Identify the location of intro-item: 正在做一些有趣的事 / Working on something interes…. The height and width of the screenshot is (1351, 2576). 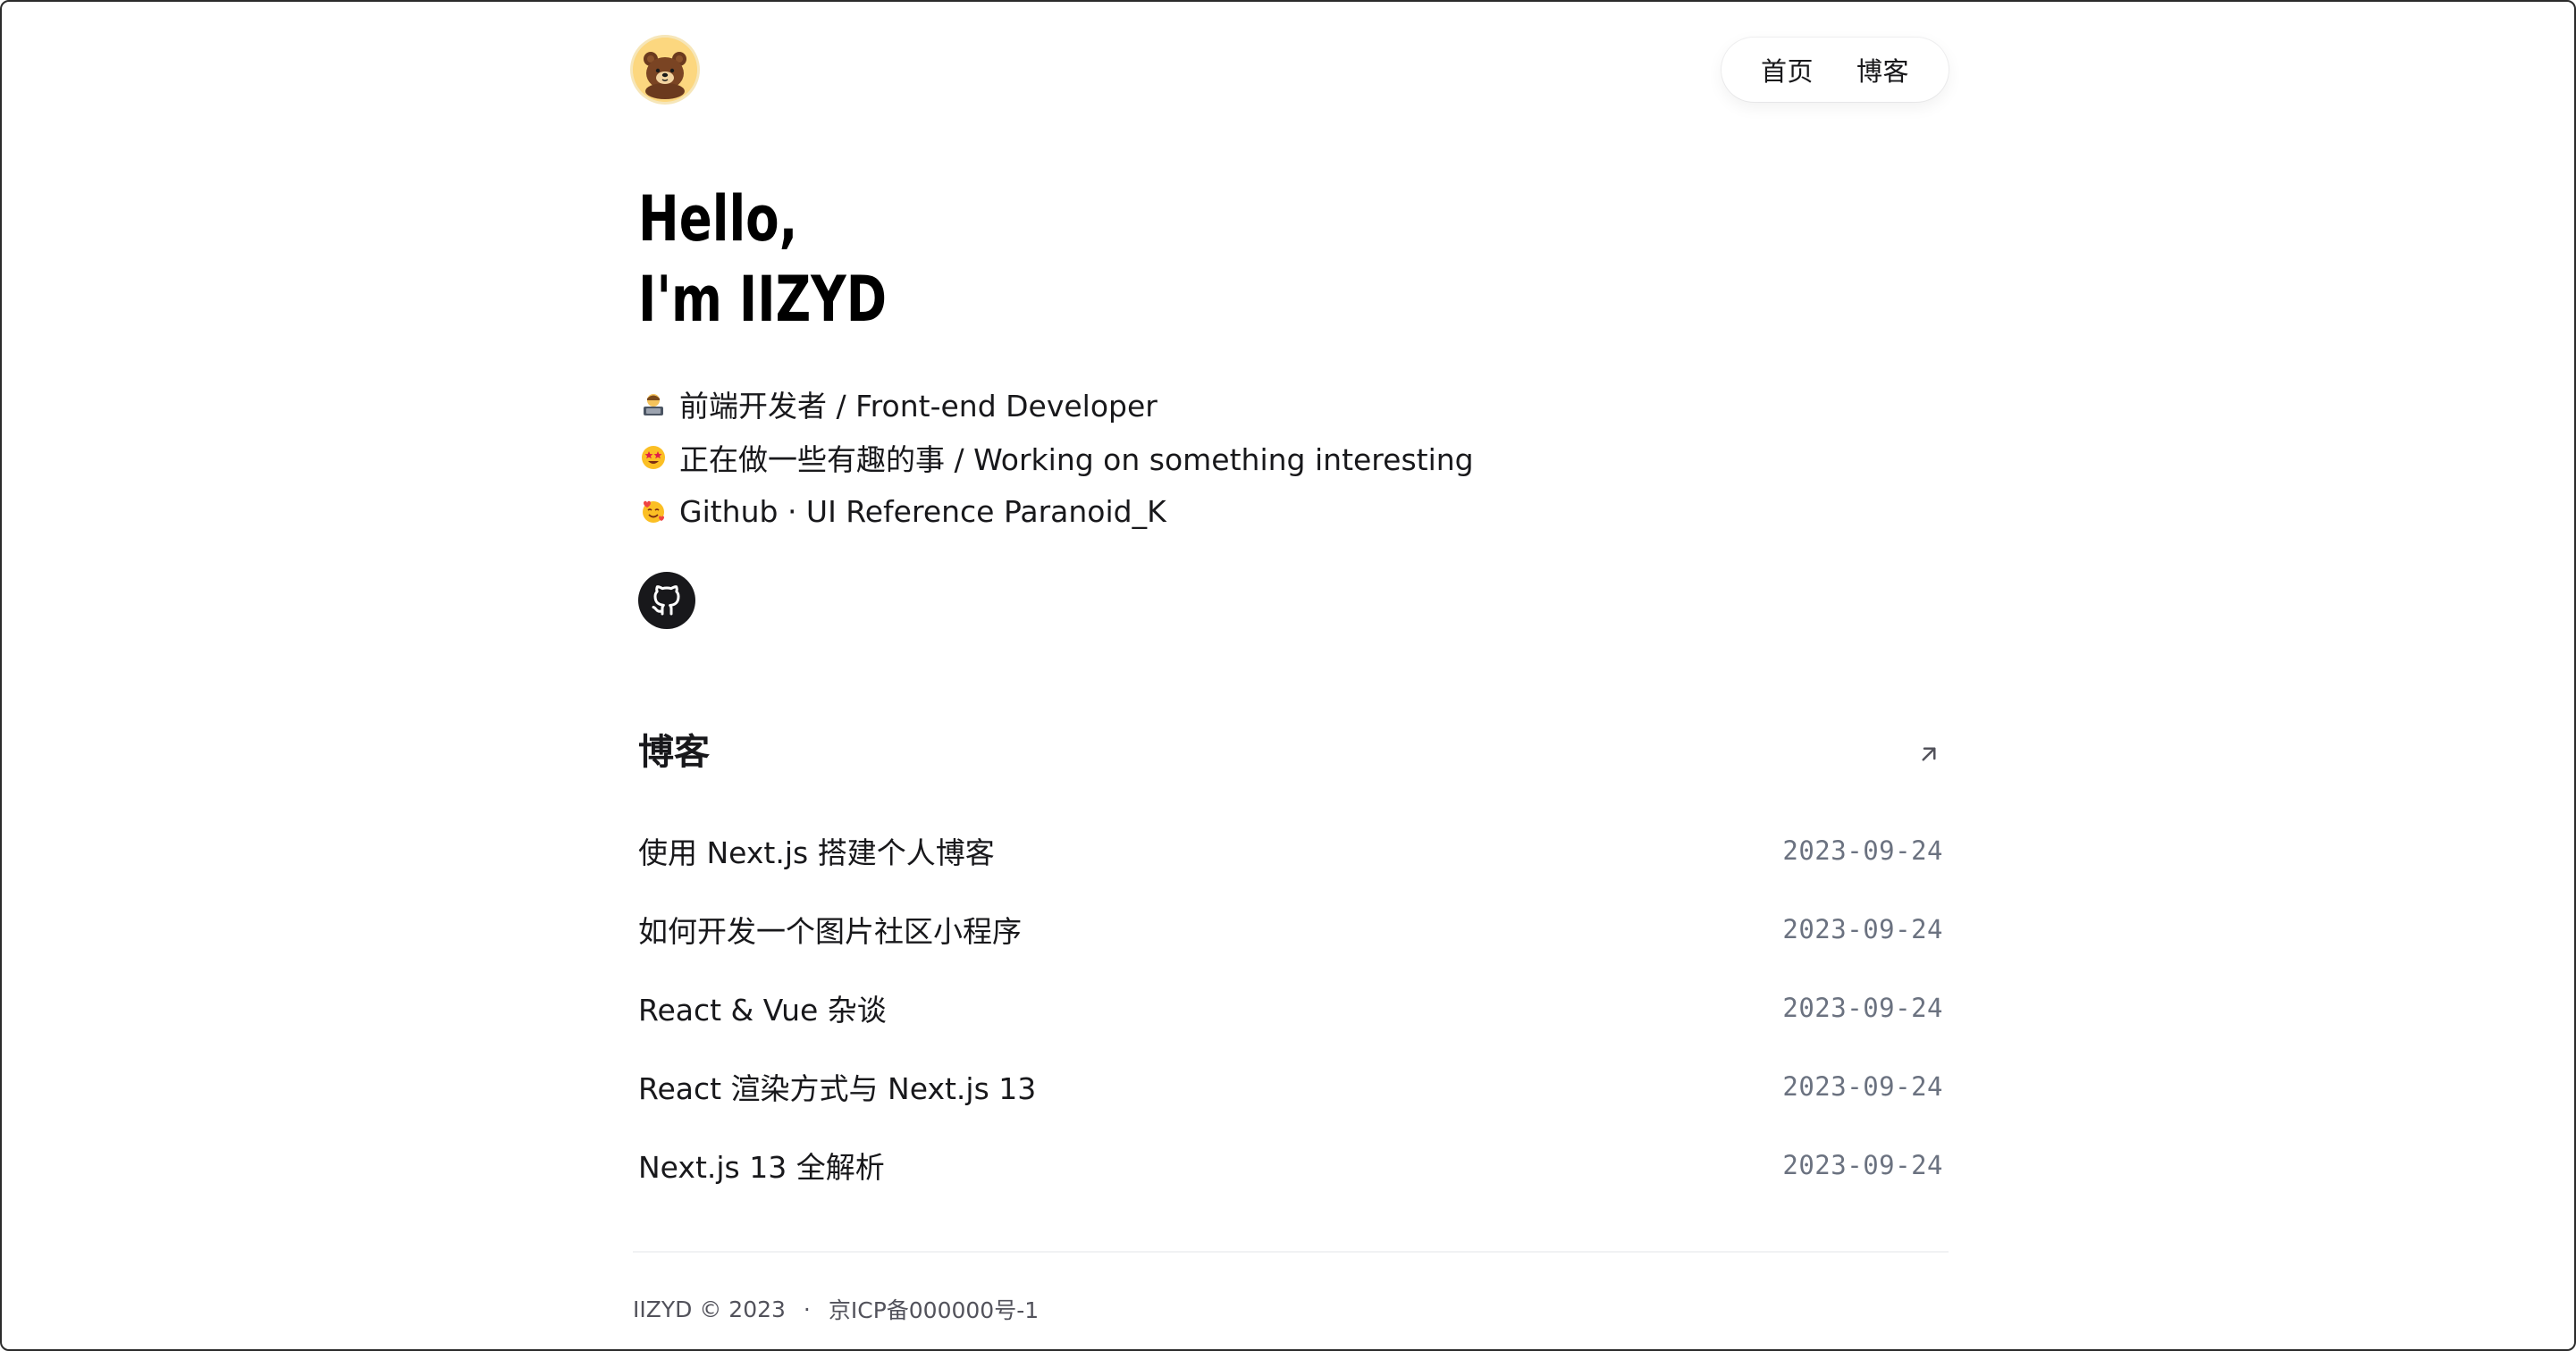
(1056, 457).